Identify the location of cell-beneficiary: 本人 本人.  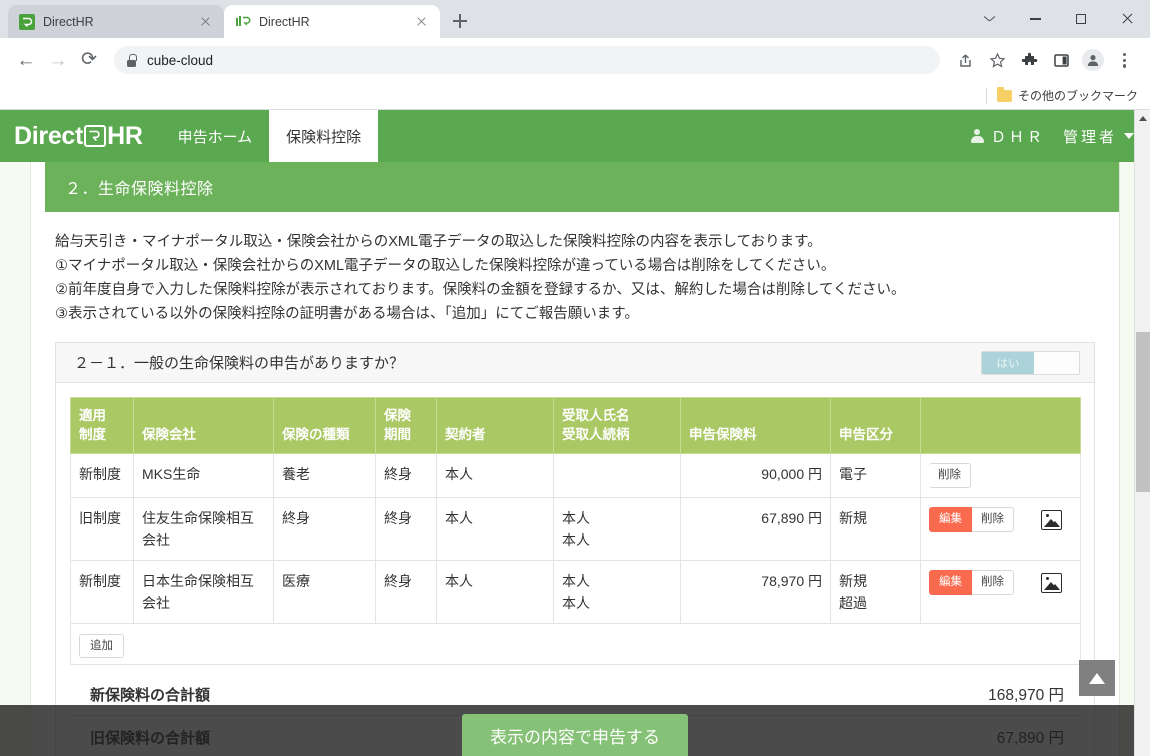
(617, 592).